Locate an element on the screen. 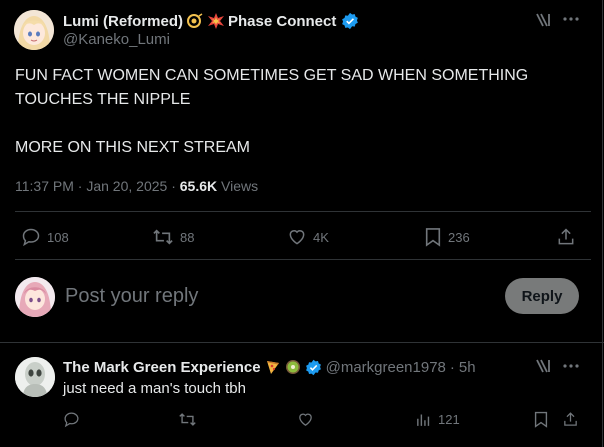 Image resolution: width=604 pixels, height=447 pixels. alien-avatar-icon is located at coordinates (35, 377).